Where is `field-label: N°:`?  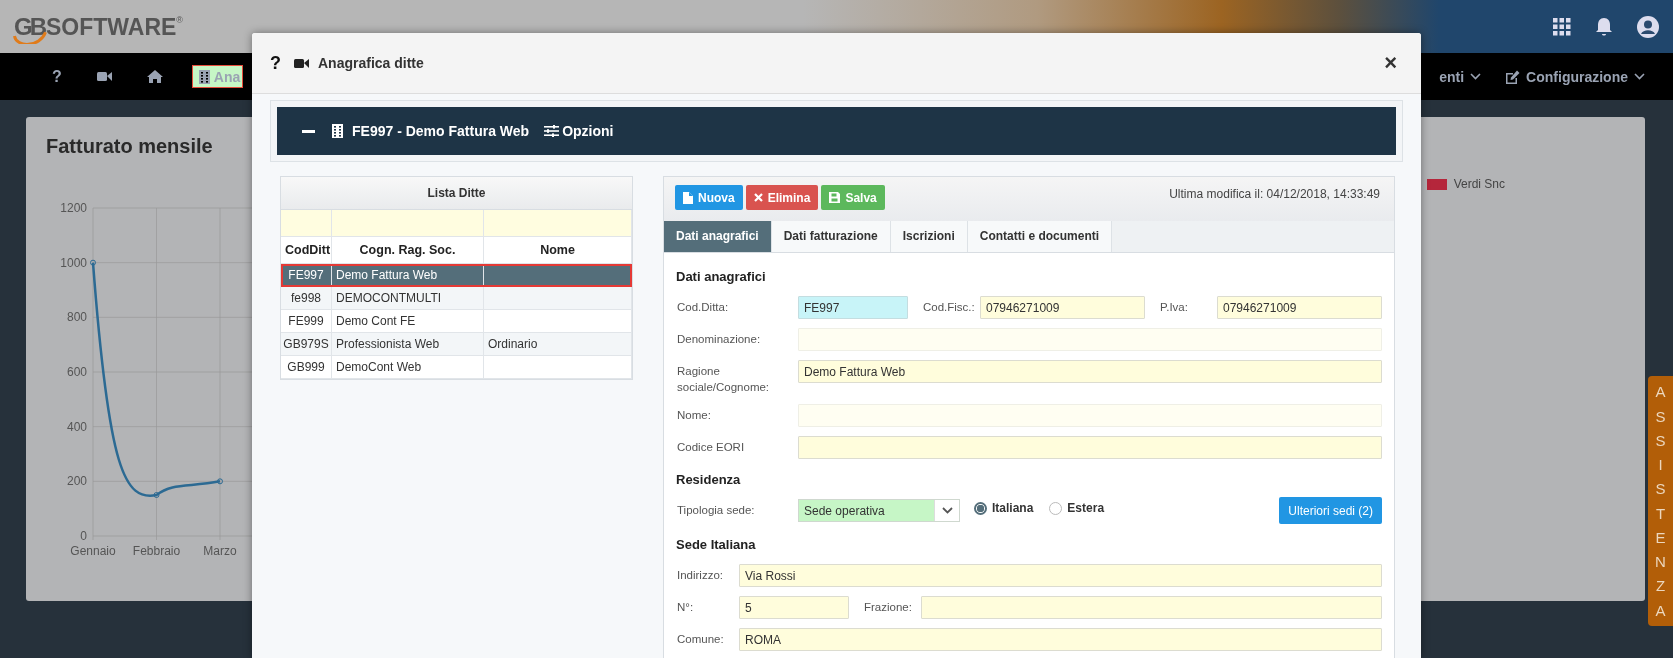 field-label: N°: is located at coordinates (685, 607).